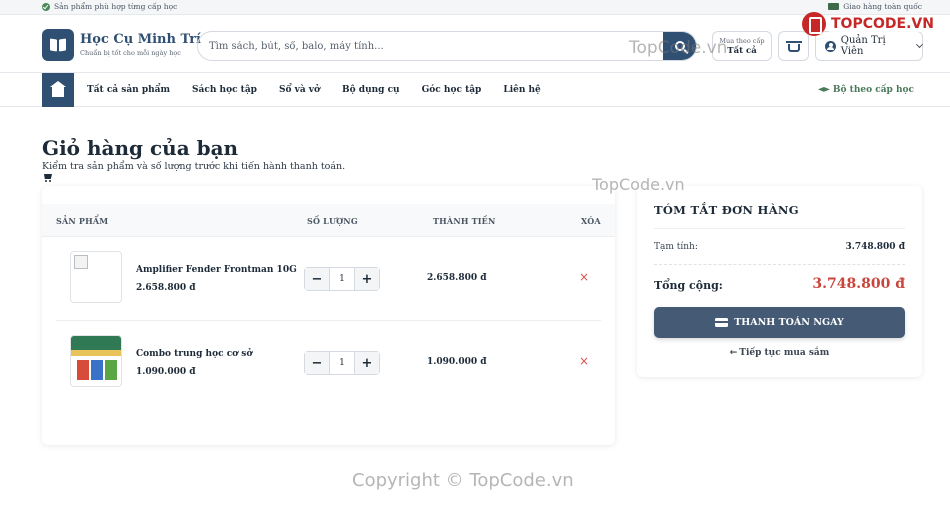 This screenshot has width=950, height=506. Describe the element at coordinates (47, 177) in the screenshot. I see `shopping-cart-icon` at that location.